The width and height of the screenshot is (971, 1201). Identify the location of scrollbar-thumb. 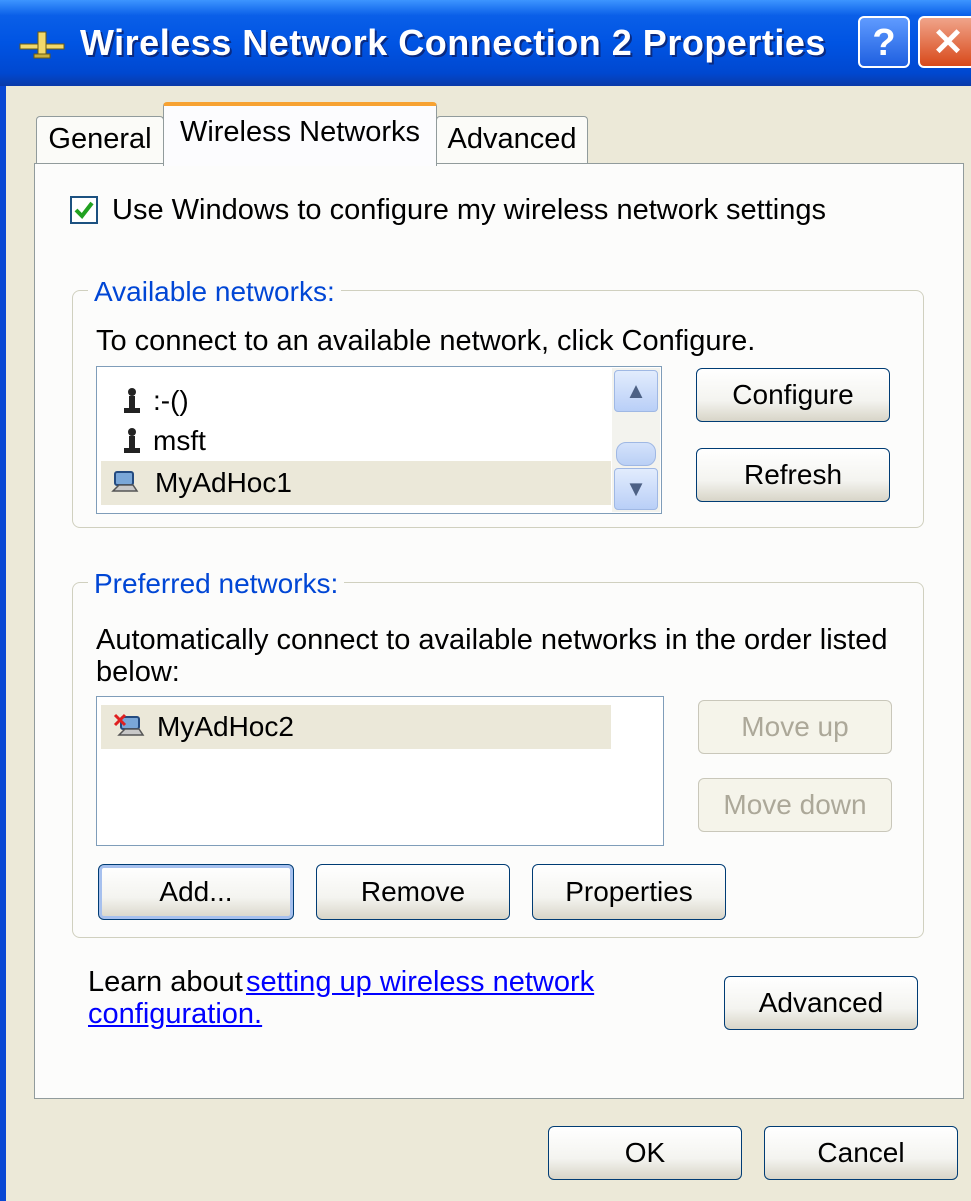
(636, 454).